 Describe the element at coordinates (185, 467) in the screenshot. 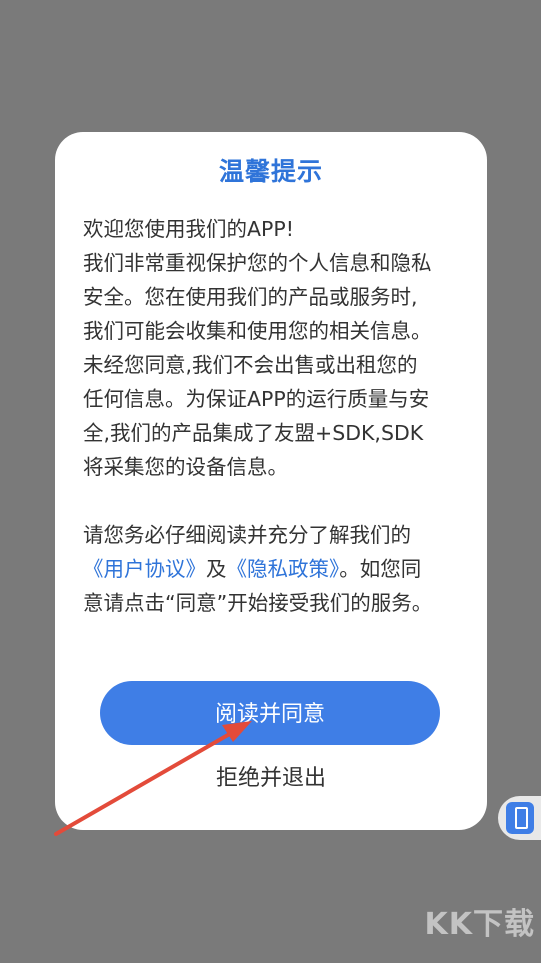

I see `body-line-8: 将采集您的设备信息。` at that location.